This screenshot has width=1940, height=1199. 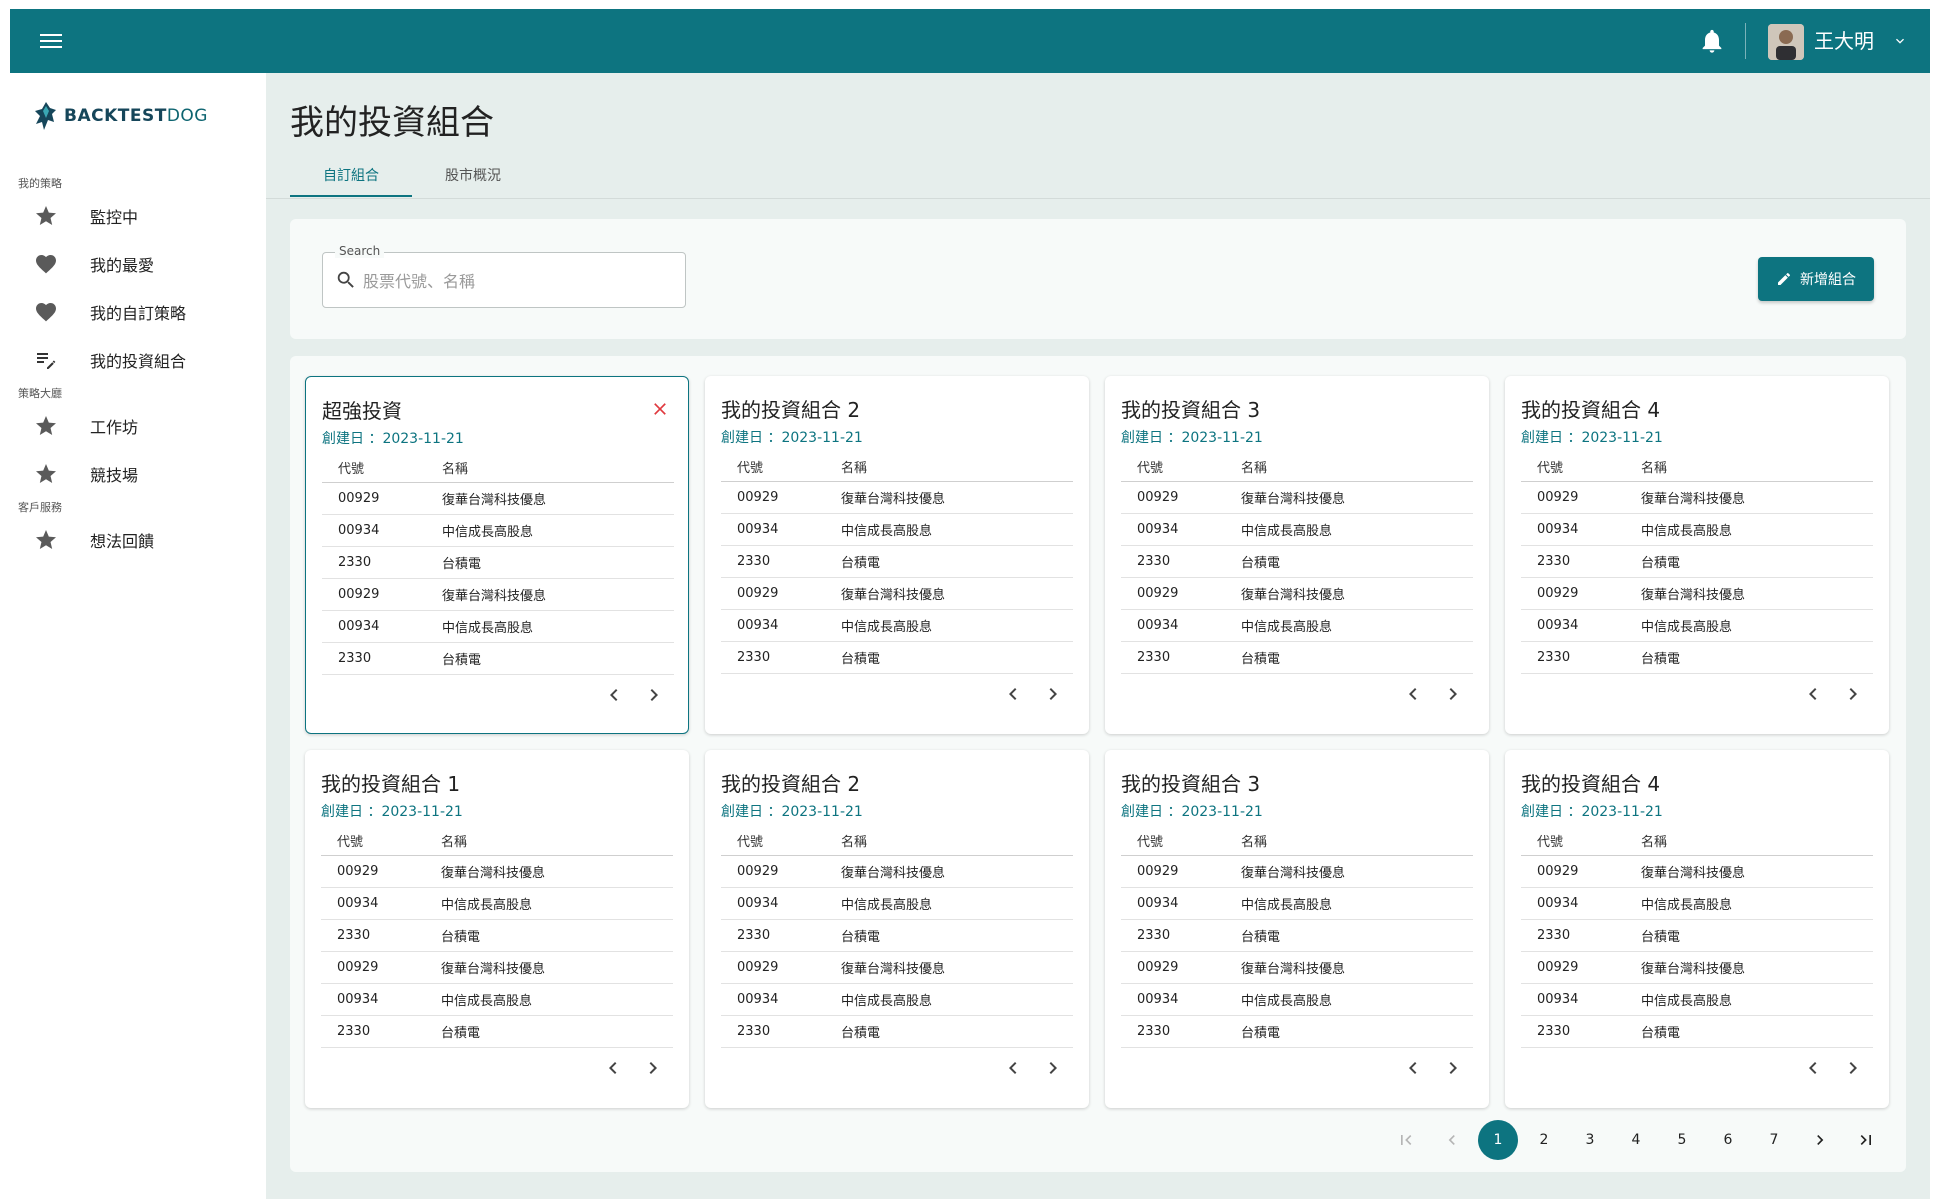 I want to click on sidebar-item-workshop: 工作坊, so click(x=138, y=426).